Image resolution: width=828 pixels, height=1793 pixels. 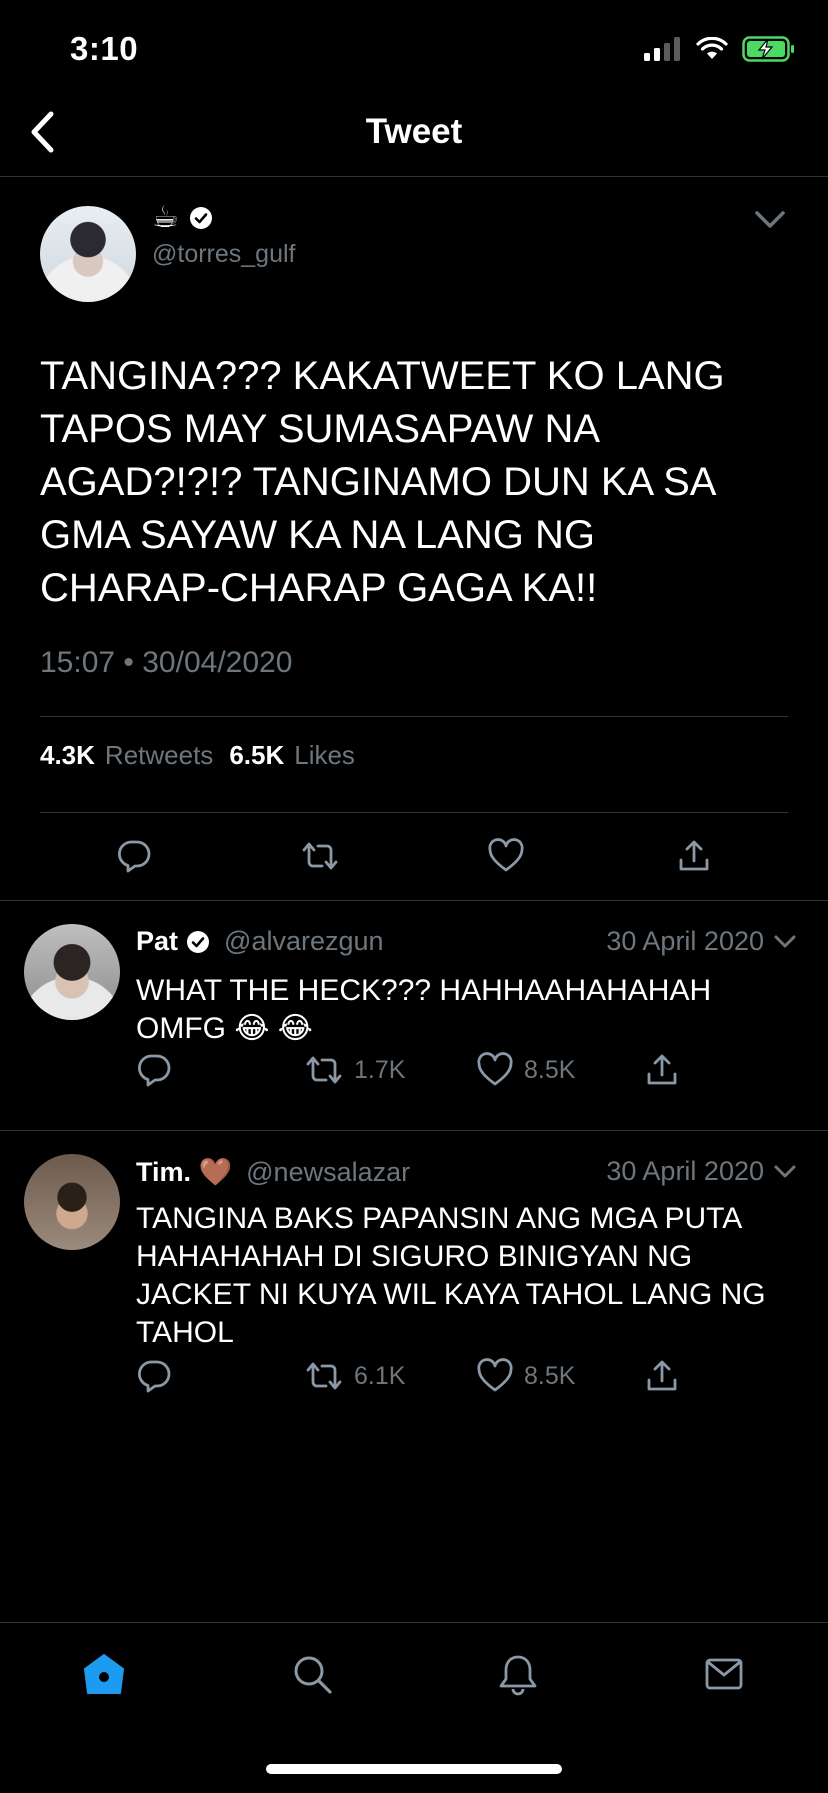 What do you see at coordinates (159, 755) in the screenshot?
I see `retweets-label: Retweets` at bounding box center [159, 755].